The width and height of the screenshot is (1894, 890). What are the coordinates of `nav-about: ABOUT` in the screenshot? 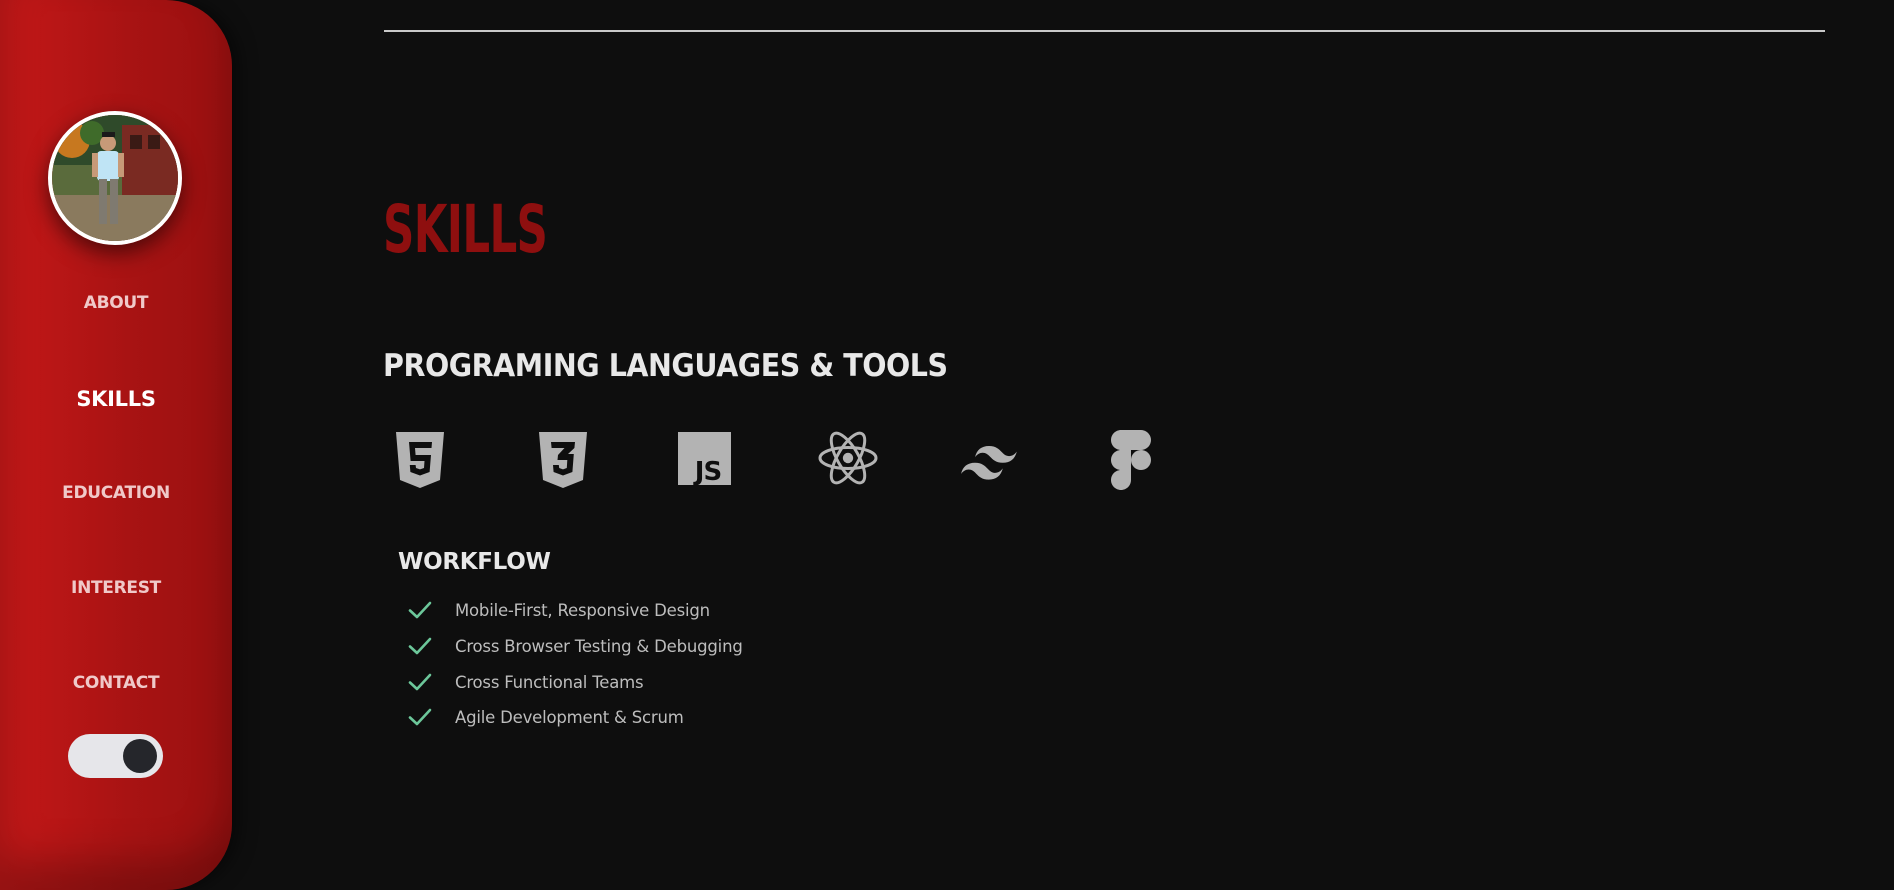 It's located at (116, 303).